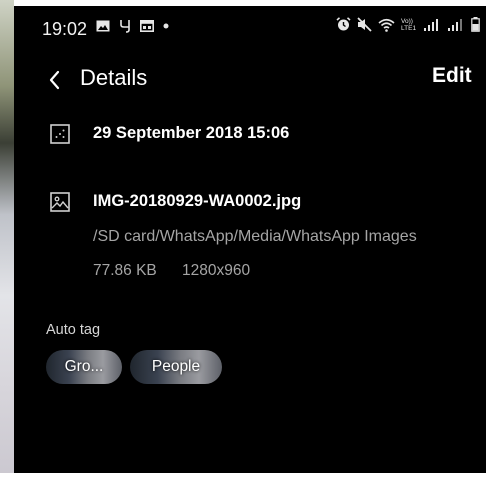 This screenshot has width=492, height=477. I want to click on auto-tag-label: Auto tag, so click(73, 330).